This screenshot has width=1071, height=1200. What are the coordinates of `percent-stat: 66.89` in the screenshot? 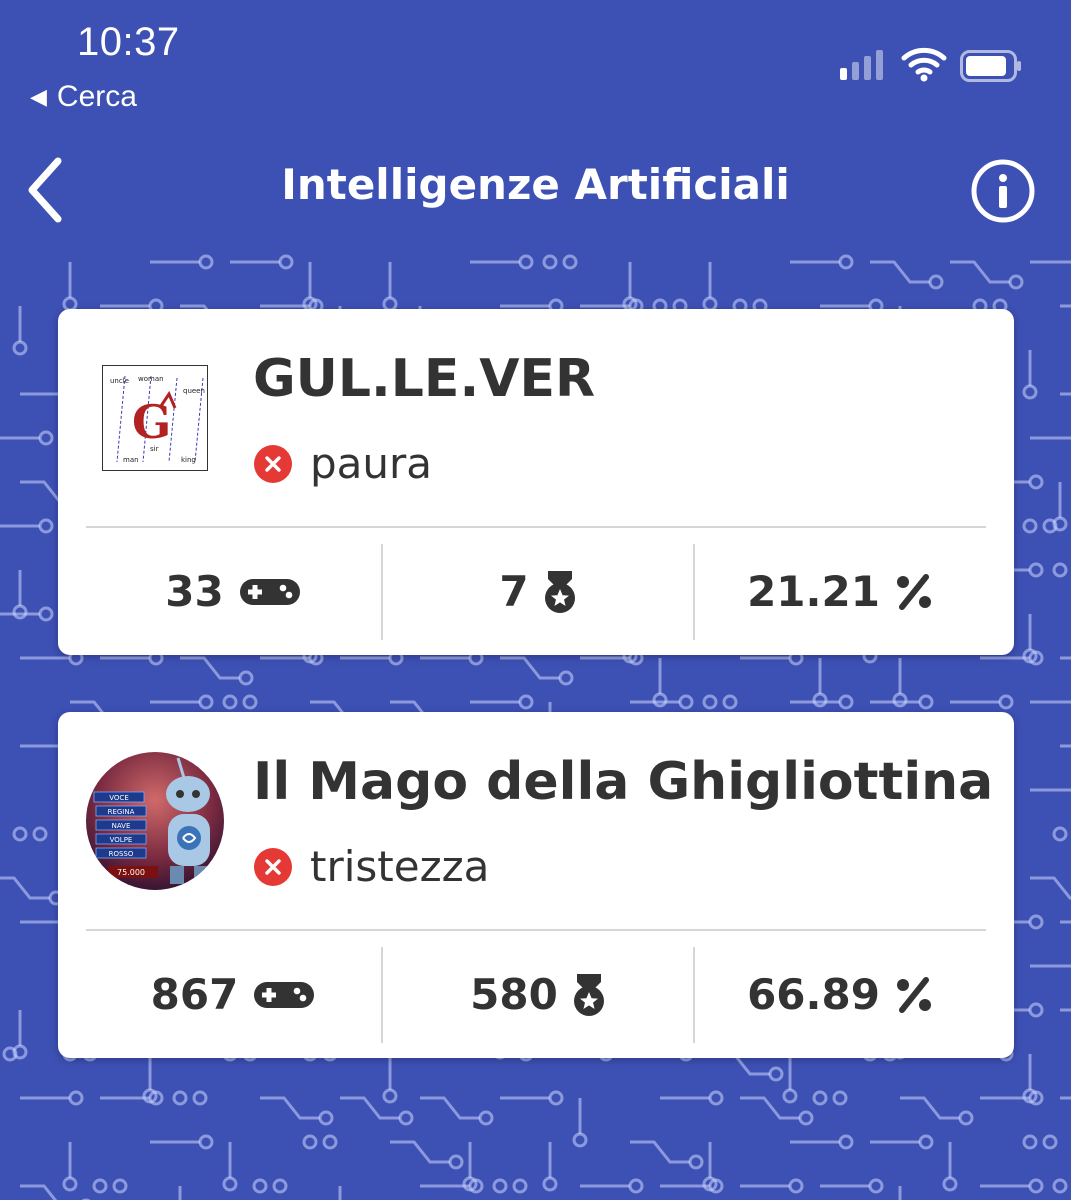 It's located at (840, 994).